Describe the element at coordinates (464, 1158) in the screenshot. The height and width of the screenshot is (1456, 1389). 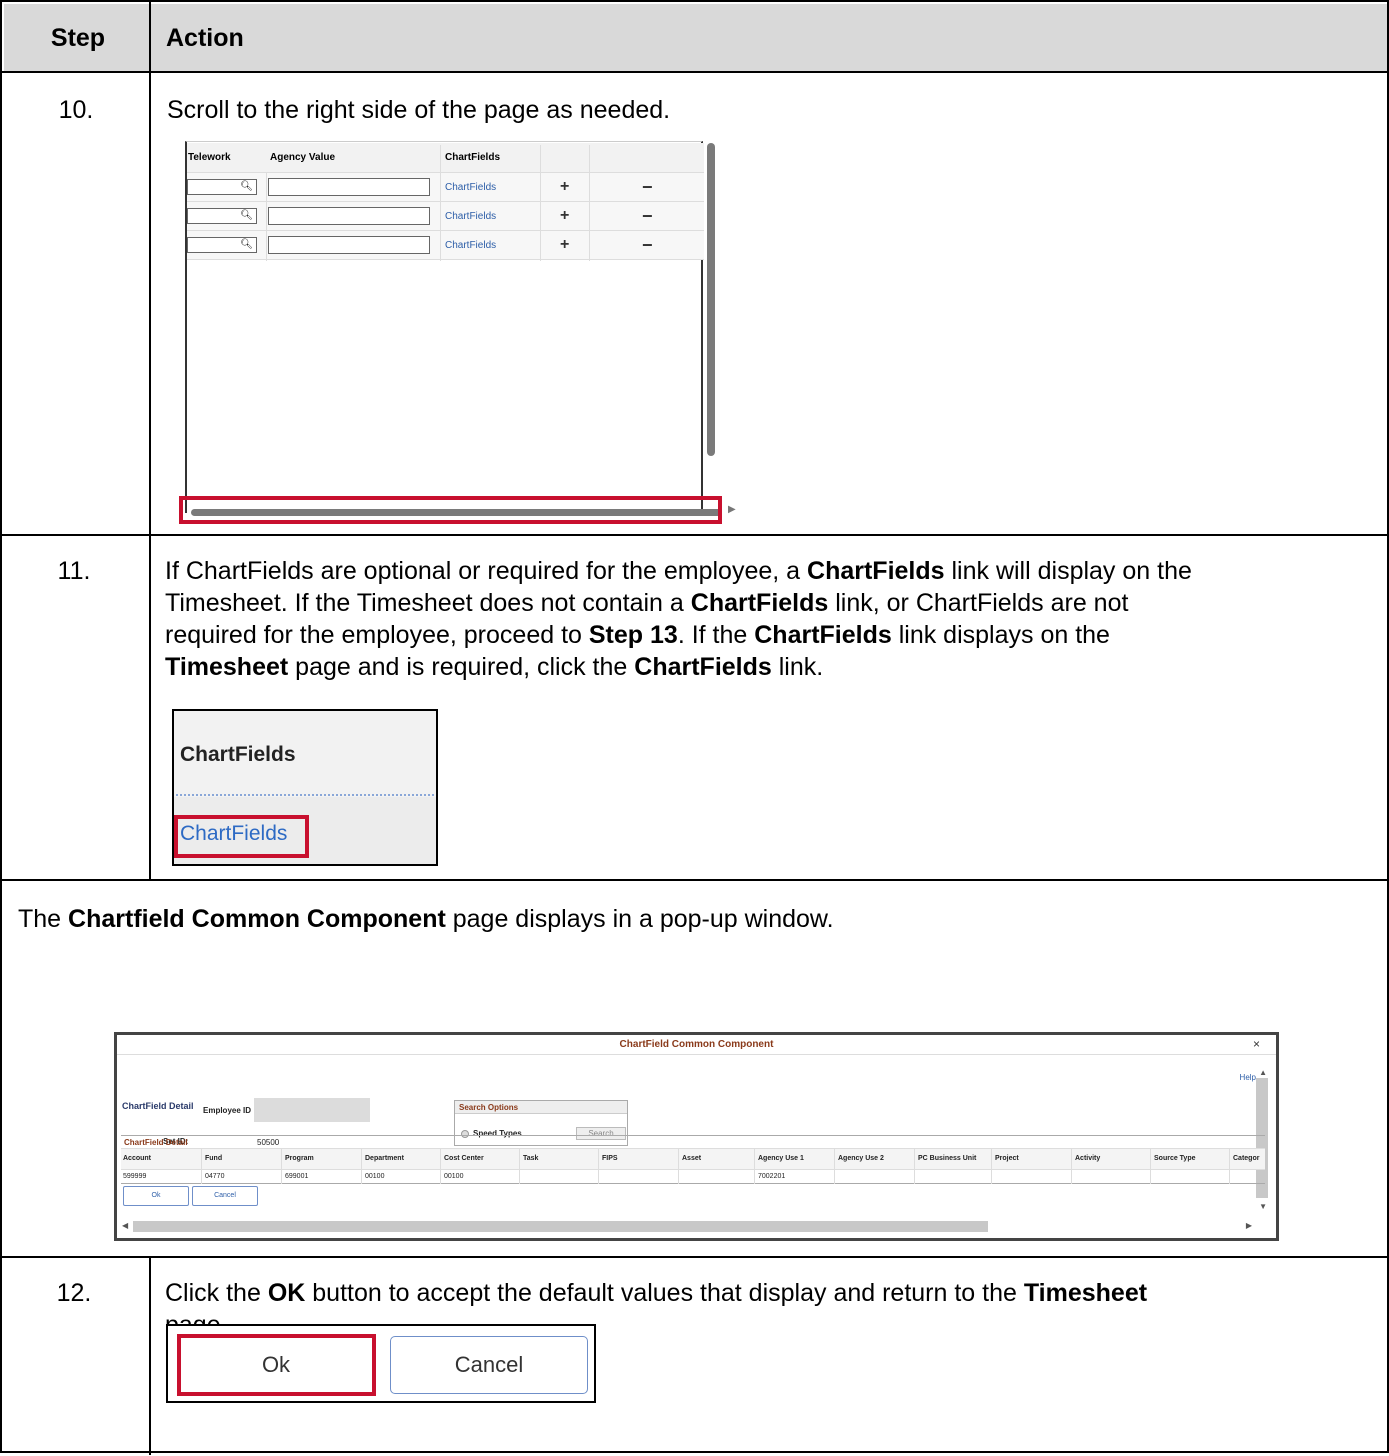
I see `column-header: Cost Center` at that location.